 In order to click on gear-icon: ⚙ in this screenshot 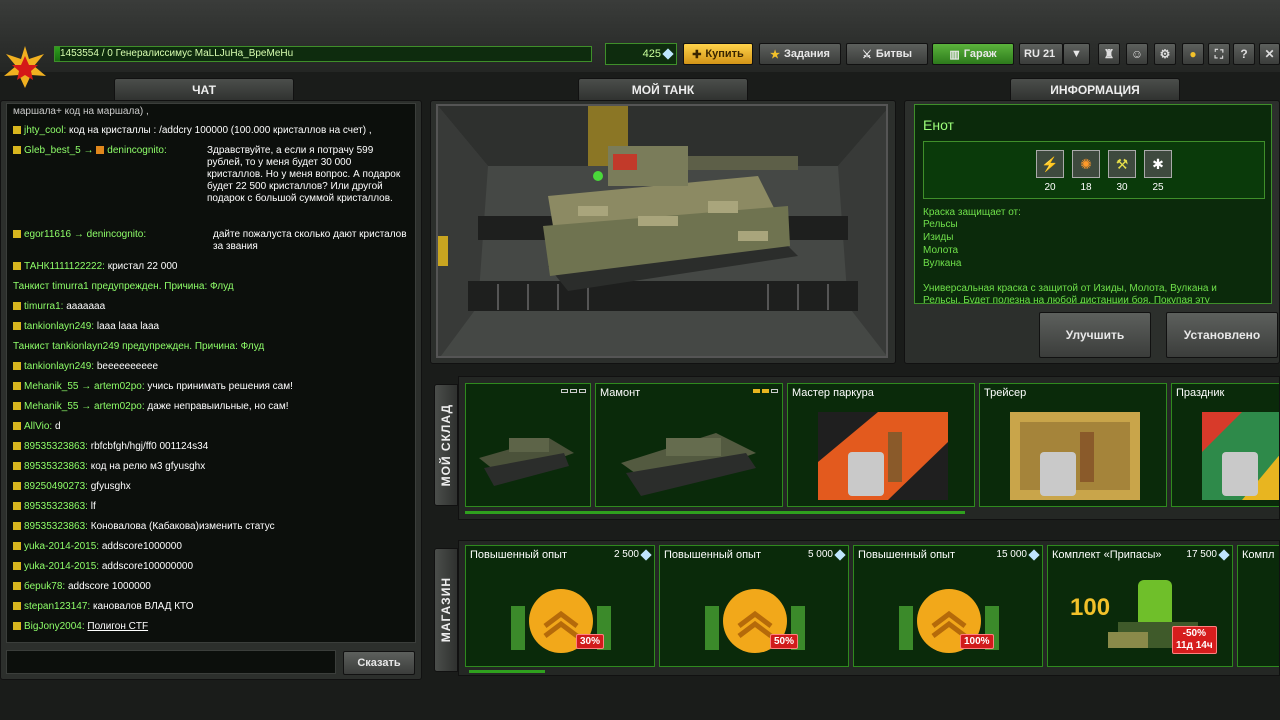, I will do `click(1165, 54)`.